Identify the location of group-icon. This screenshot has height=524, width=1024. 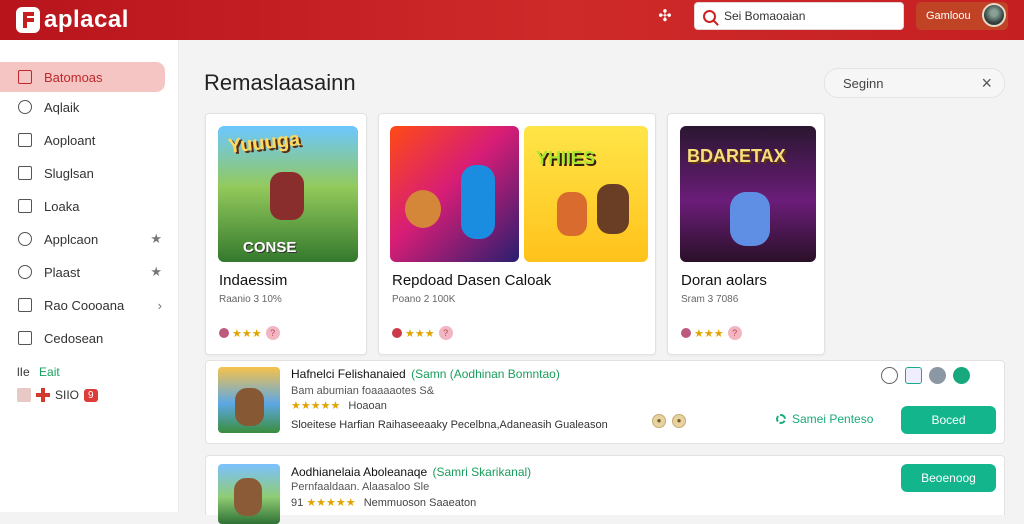
(25, 305).